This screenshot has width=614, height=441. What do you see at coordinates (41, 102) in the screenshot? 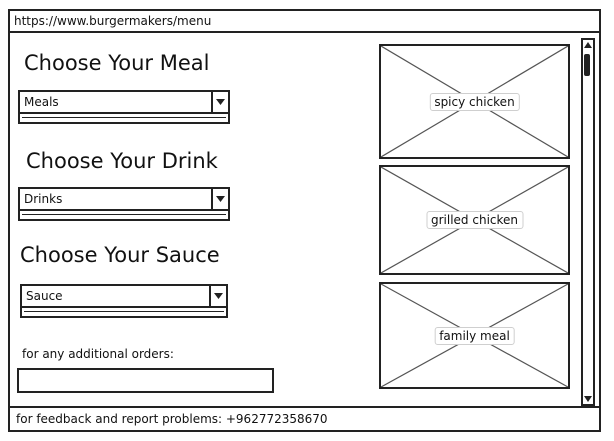
I see `meal-select-value: Meals` at bounding box center [41, 102].